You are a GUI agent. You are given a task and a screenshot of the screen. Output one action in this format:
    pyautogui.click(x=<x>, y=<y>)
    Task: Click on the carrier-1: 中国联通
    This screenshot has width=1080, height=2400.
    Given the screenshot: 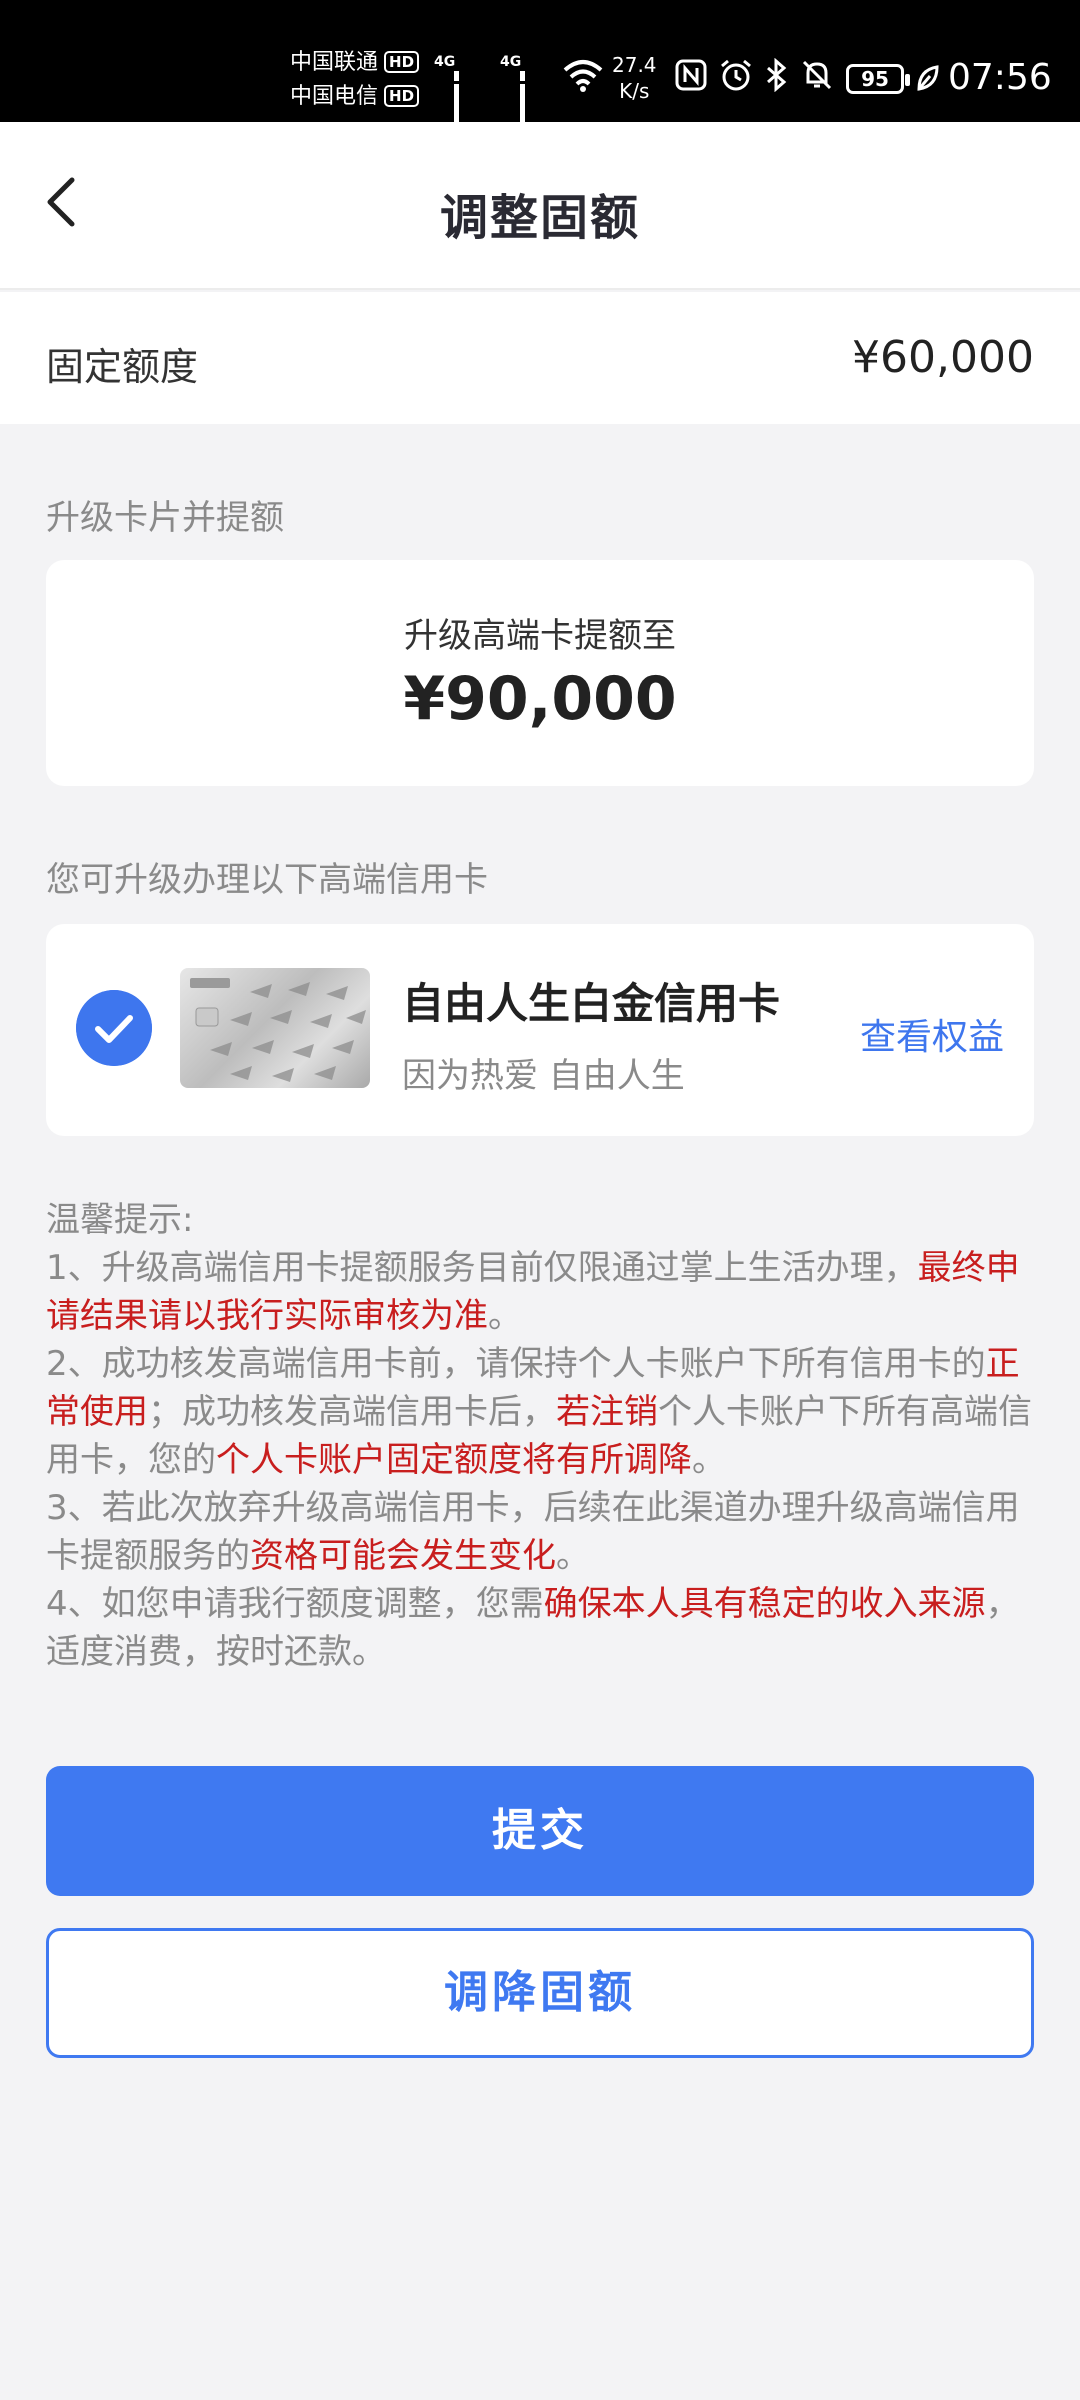 What is the action you would take?
    pyautogui.click(x=334, y=62)
    